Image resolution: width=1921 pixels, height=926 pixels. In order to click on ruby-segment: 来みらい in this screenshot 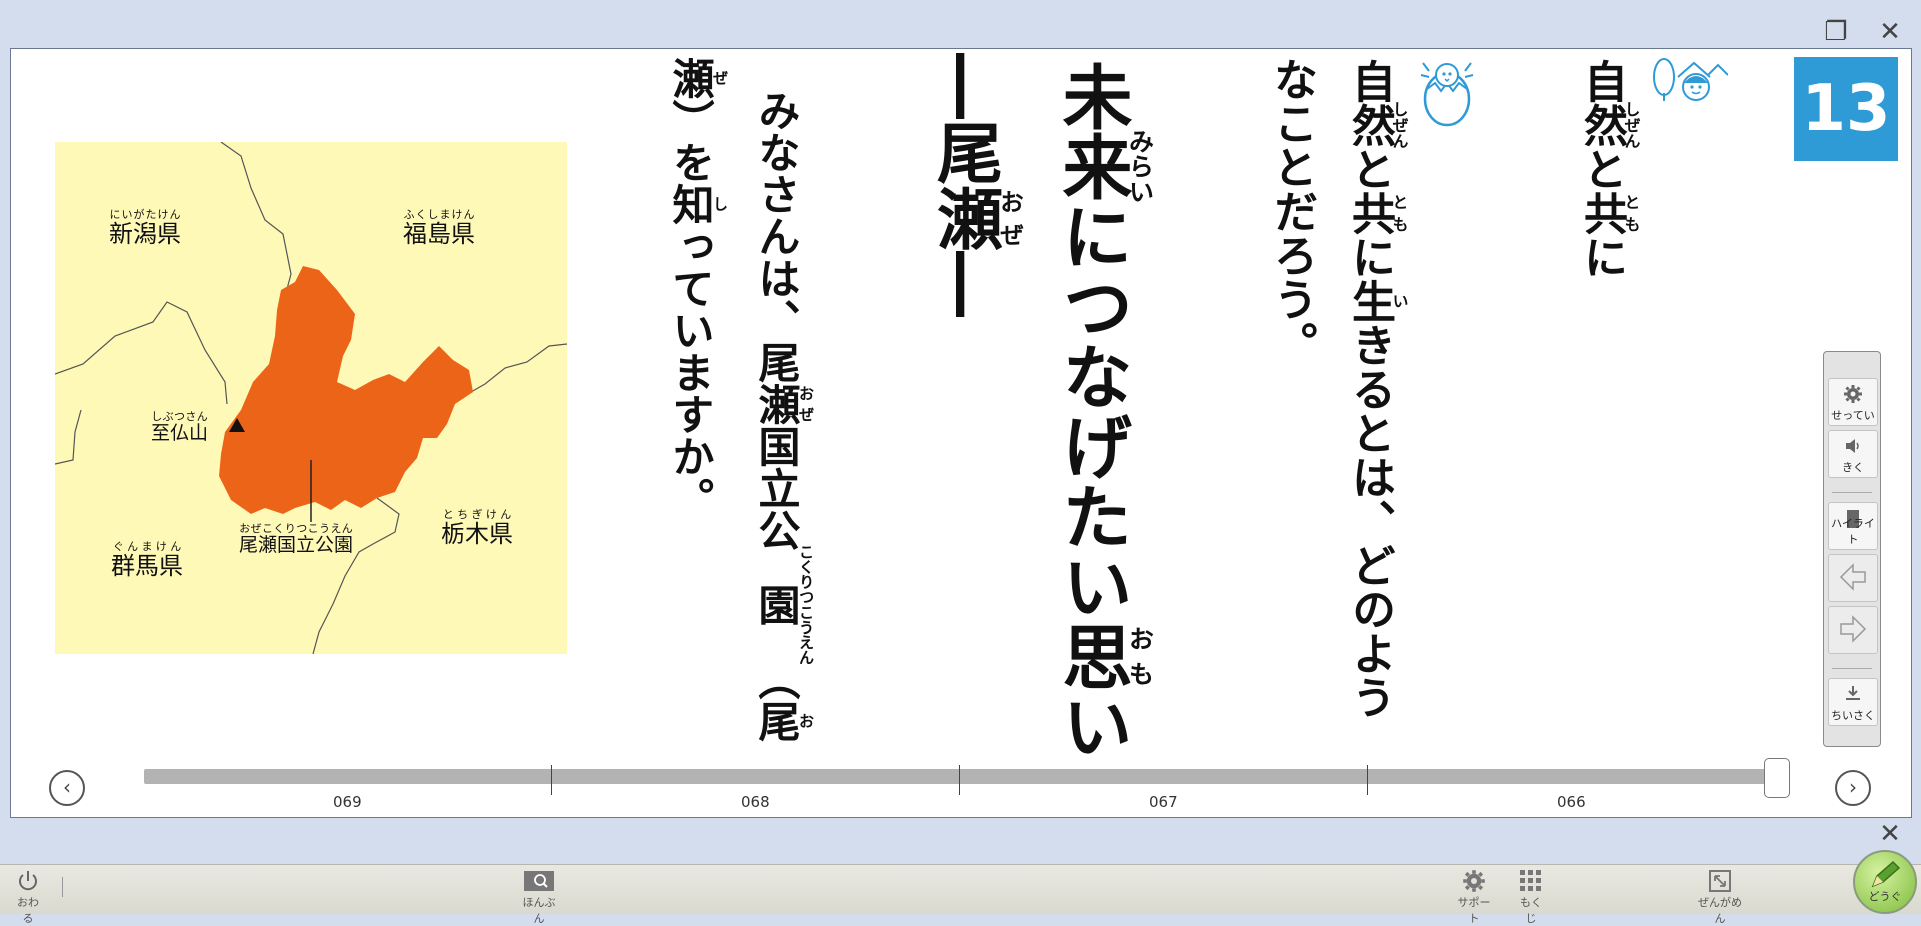, I will do `click(1103, 166)`.